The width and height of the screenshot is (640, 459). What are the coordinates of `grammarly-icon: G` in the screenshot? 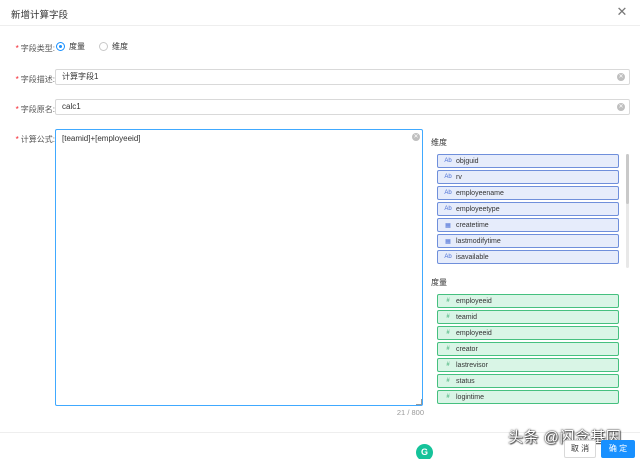 It's located at (424, 451).